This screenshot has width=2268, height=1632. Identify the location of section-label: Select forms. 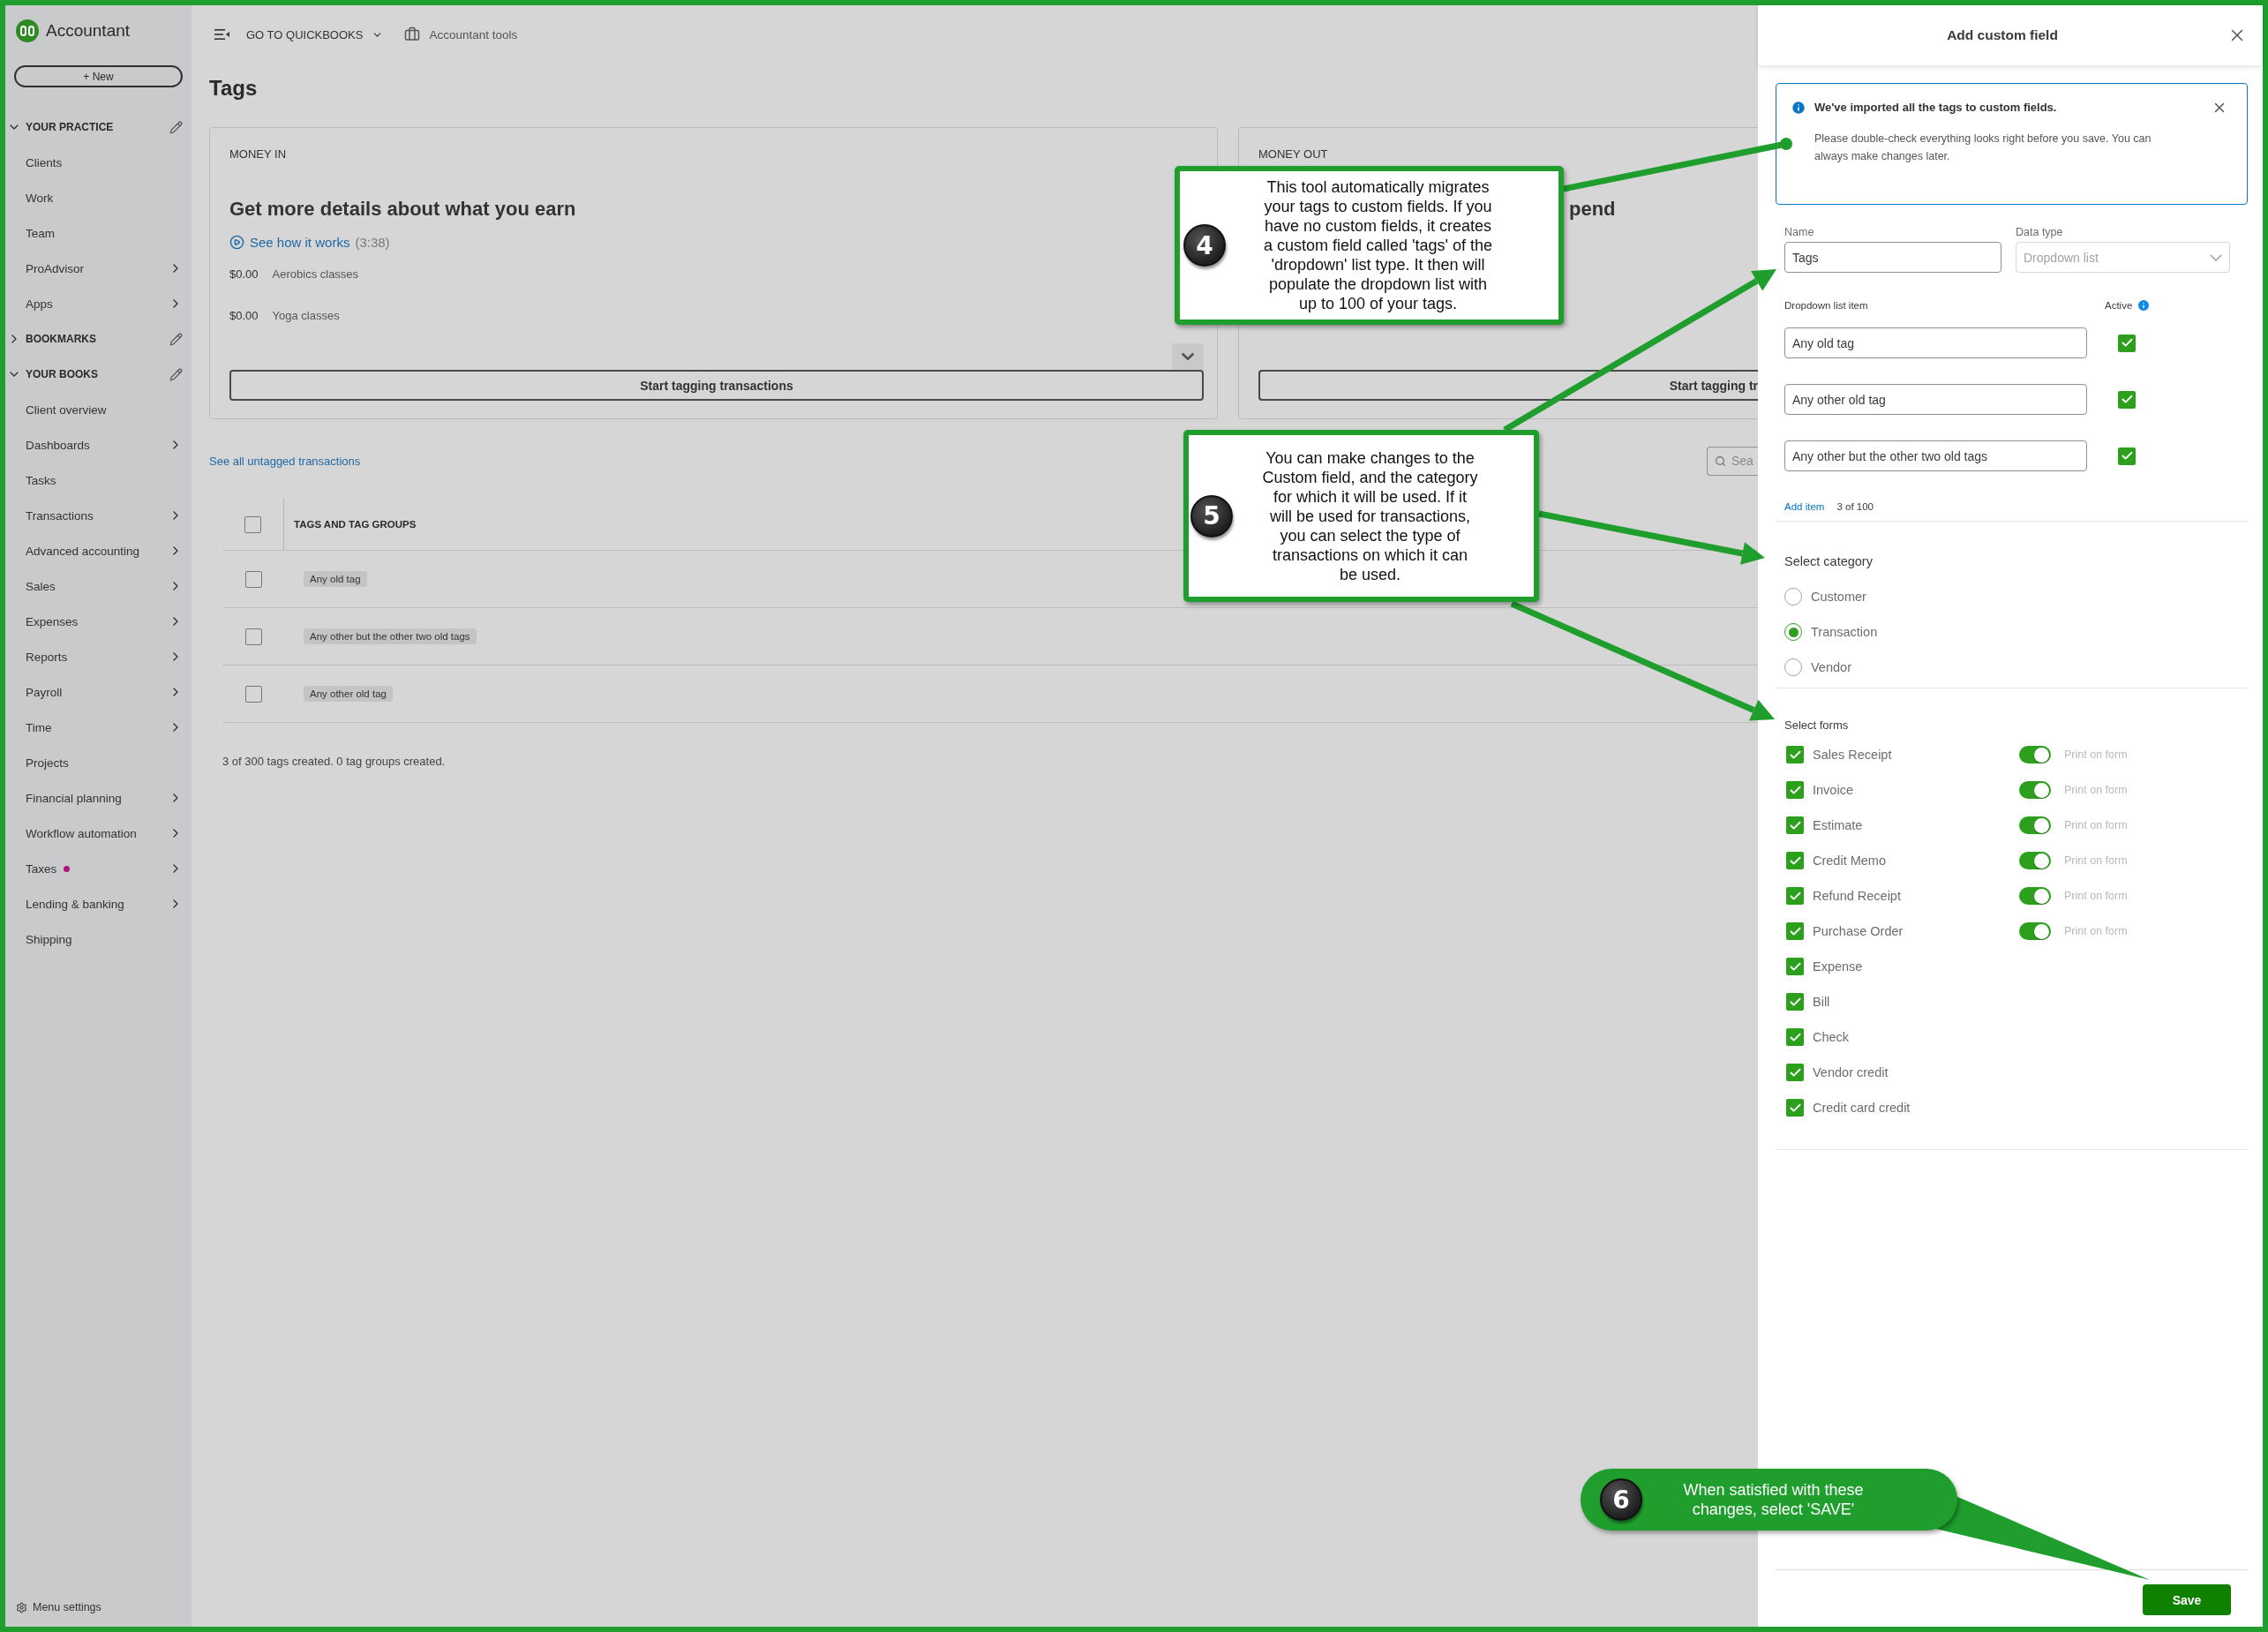
(1817, 725).